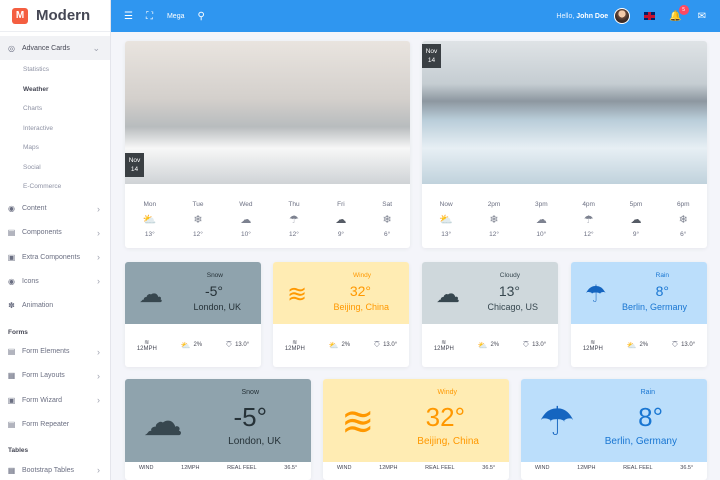  What do you see at coordinates (185, 345) in the screenshot?
I see `sun-cloud-icon: ⛅` at bounding box center [185, 345].